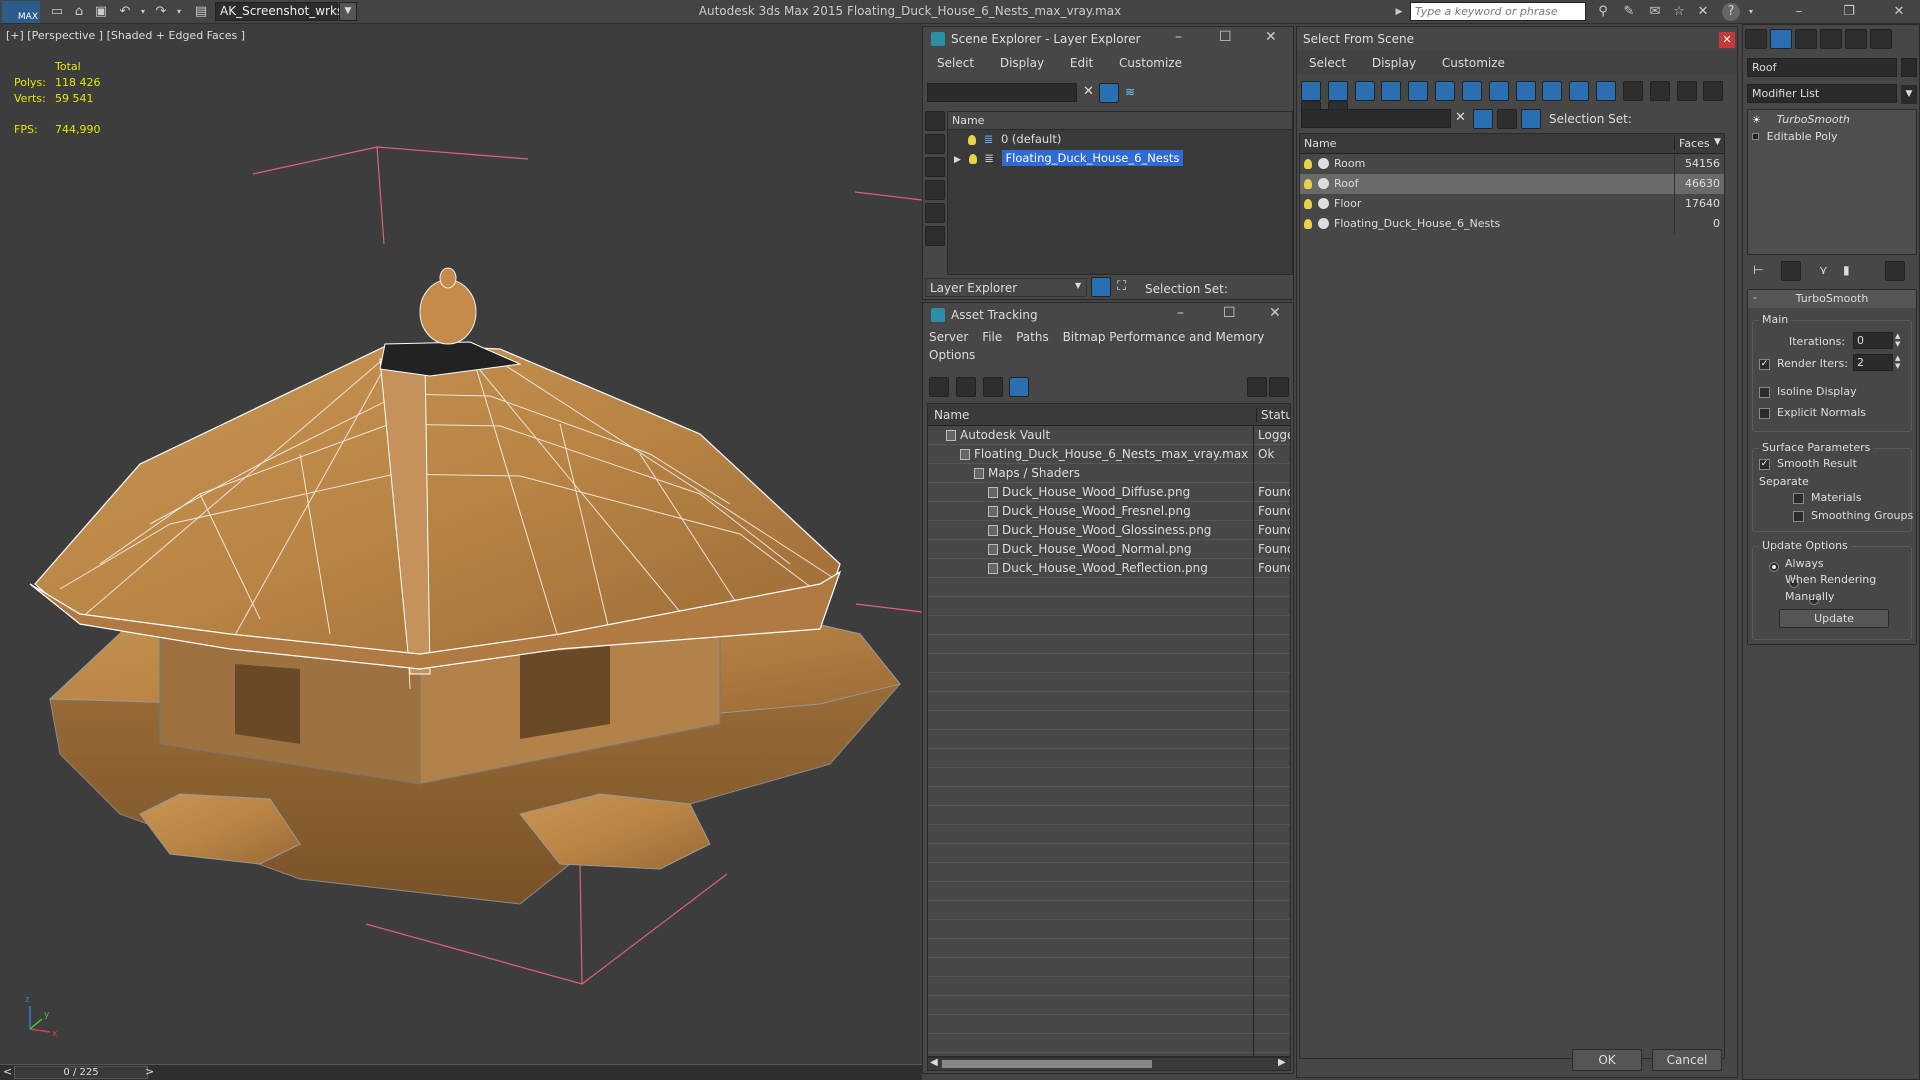  What do you see at coordinates (1659, 91) in the screenshot?
I see `select-none-icon` at bounding box center [1659, 91].